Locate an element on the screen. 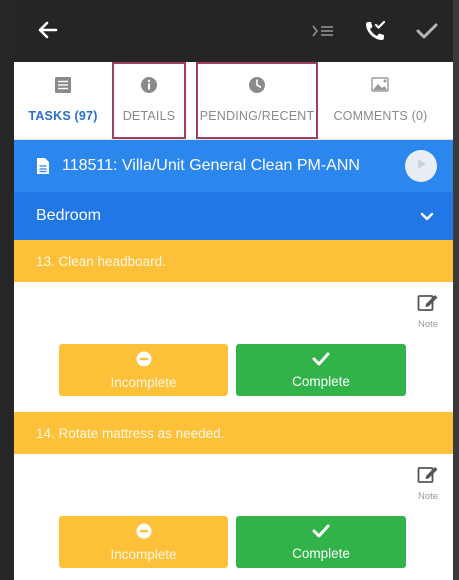 This screenshot has width=459, height=580. room-section-header: Bedroom is located at coordinates (233, 216).